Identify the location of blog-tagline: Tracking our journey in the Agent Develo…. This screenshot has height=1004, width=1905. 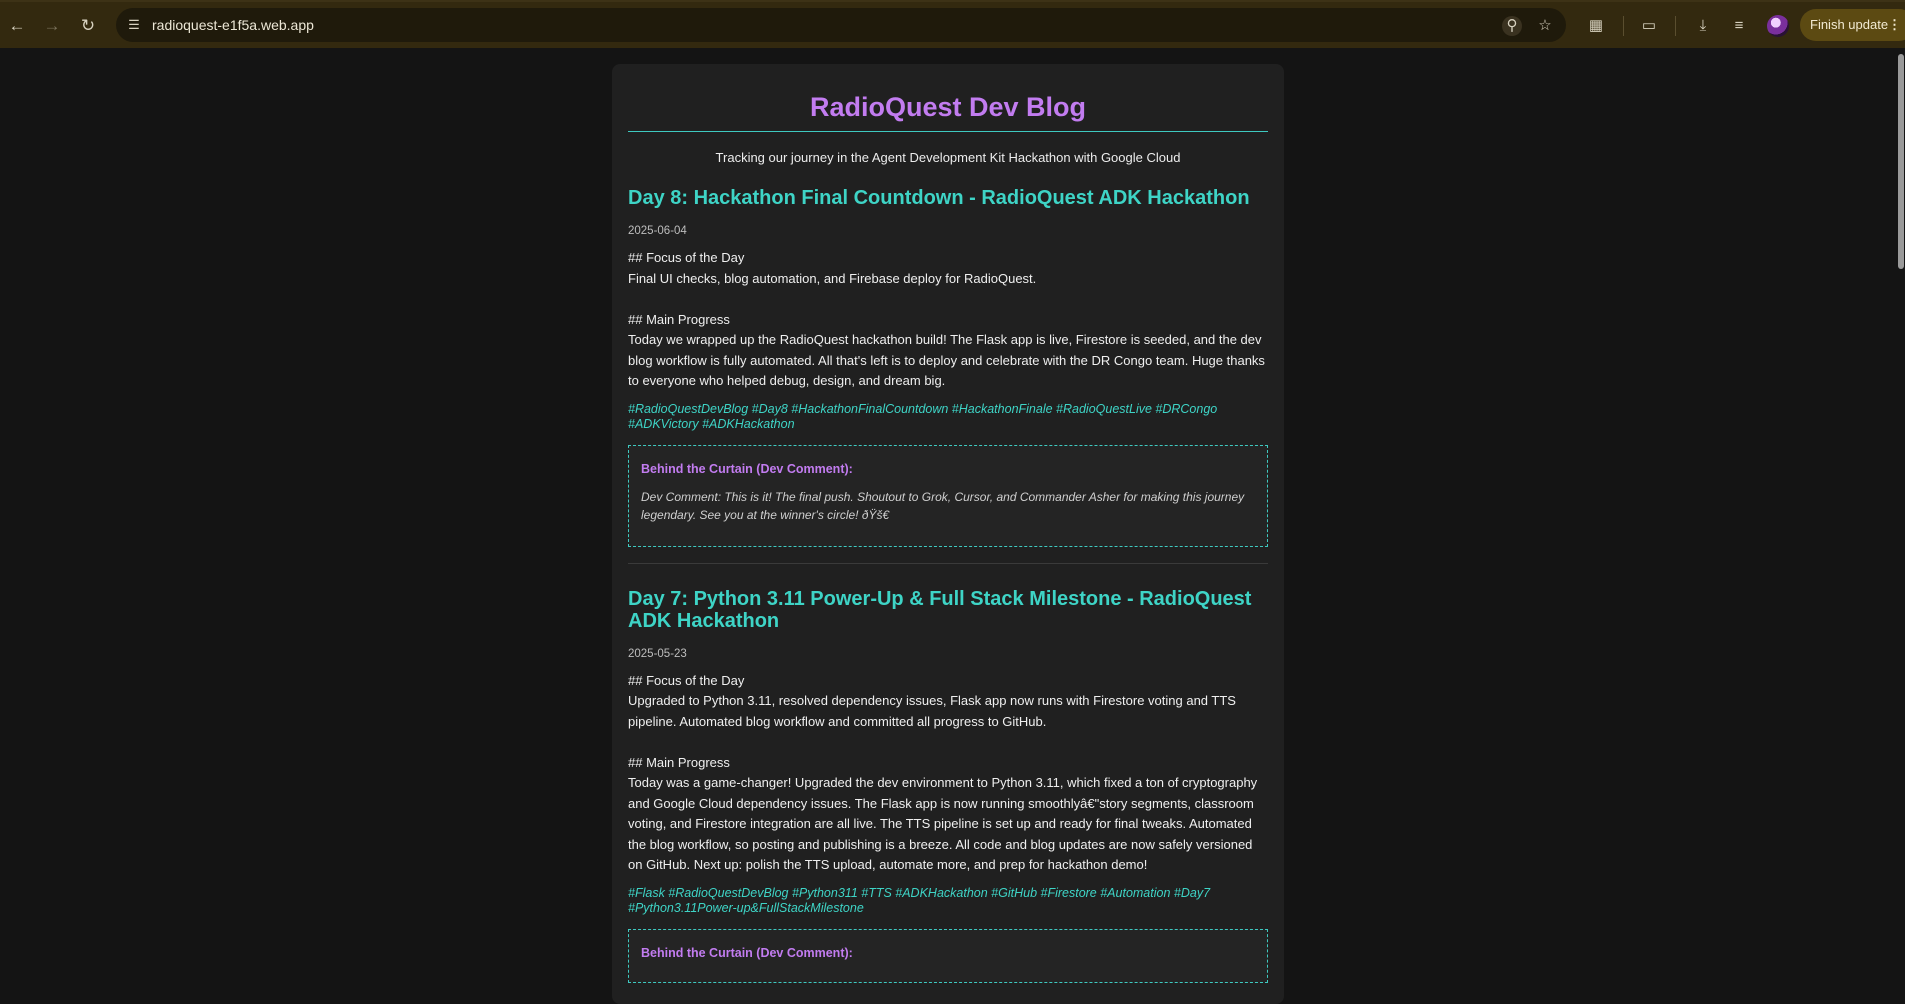
(948, 157).